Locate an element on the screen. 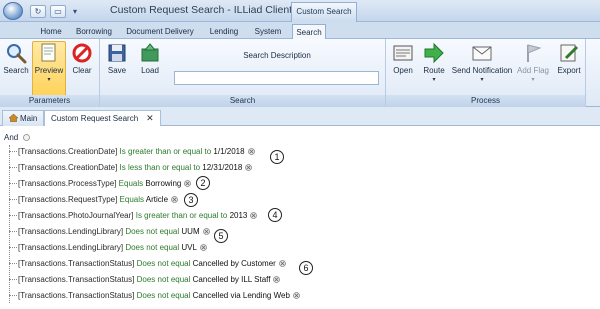 Image resolution: width=600 pixels, height=309 pixels. tab-document-delivery: Document Delivery is located at coordinates (160, 31).